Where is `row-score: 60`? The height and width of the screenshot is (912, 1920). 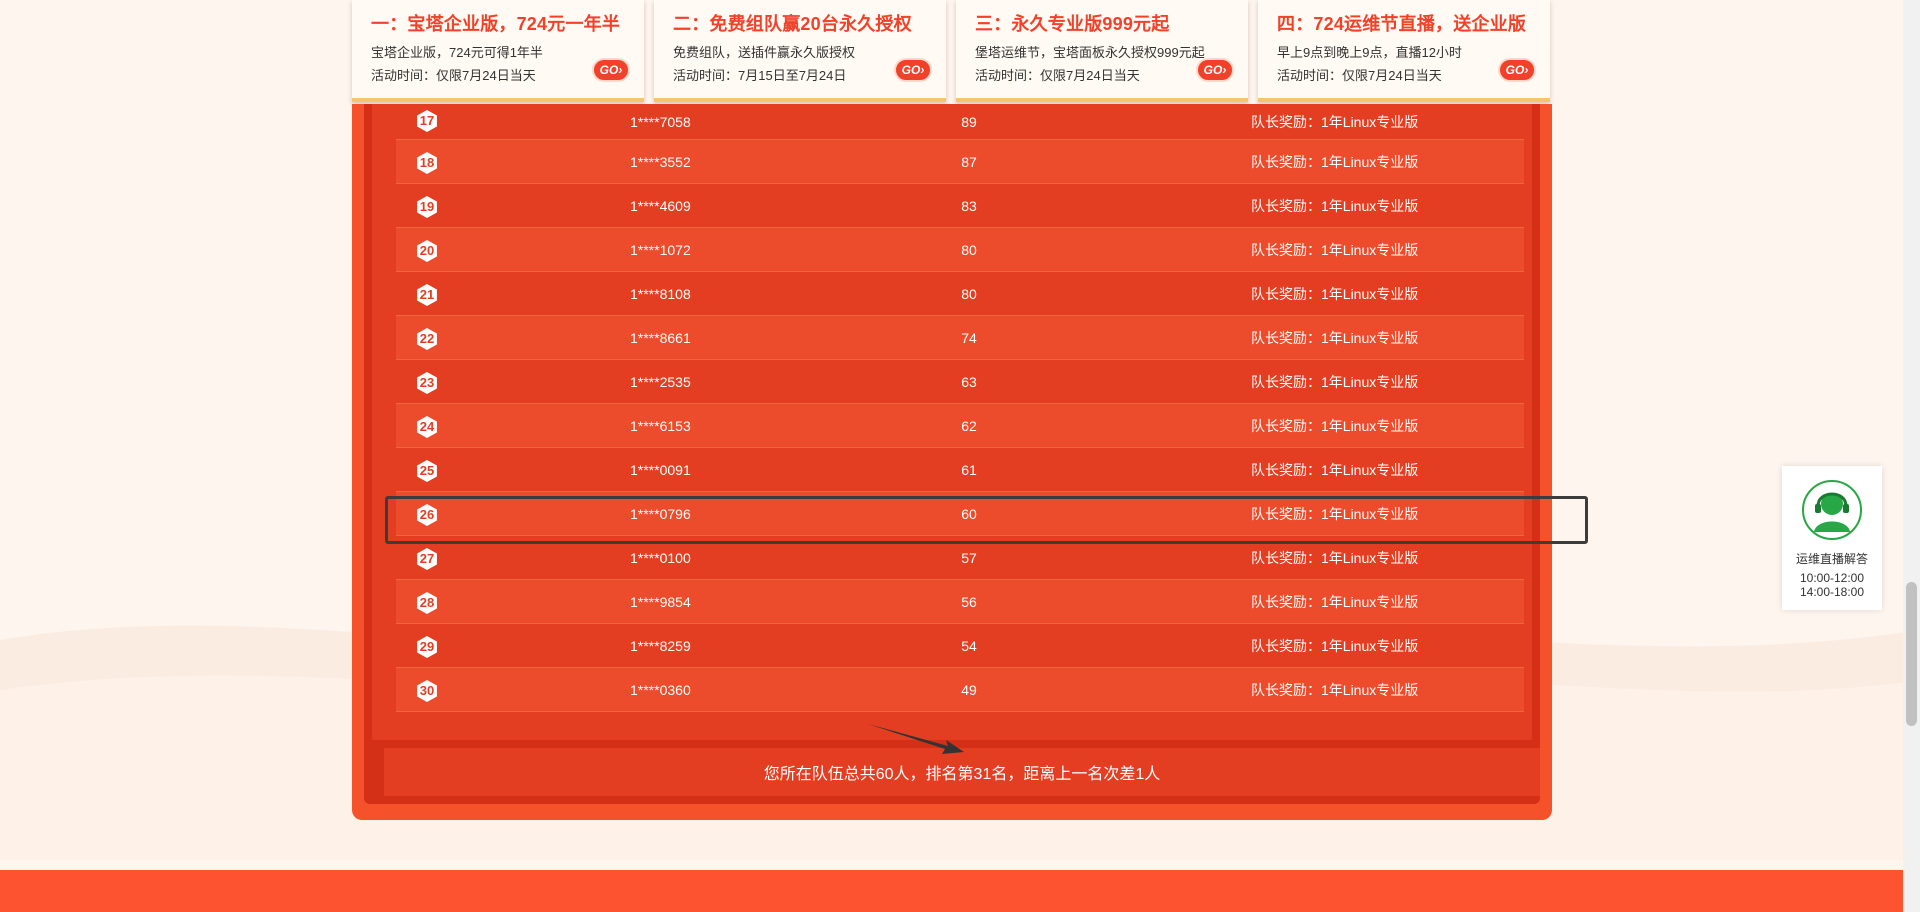
row-score: 60 is located at coordinates (969, 514).